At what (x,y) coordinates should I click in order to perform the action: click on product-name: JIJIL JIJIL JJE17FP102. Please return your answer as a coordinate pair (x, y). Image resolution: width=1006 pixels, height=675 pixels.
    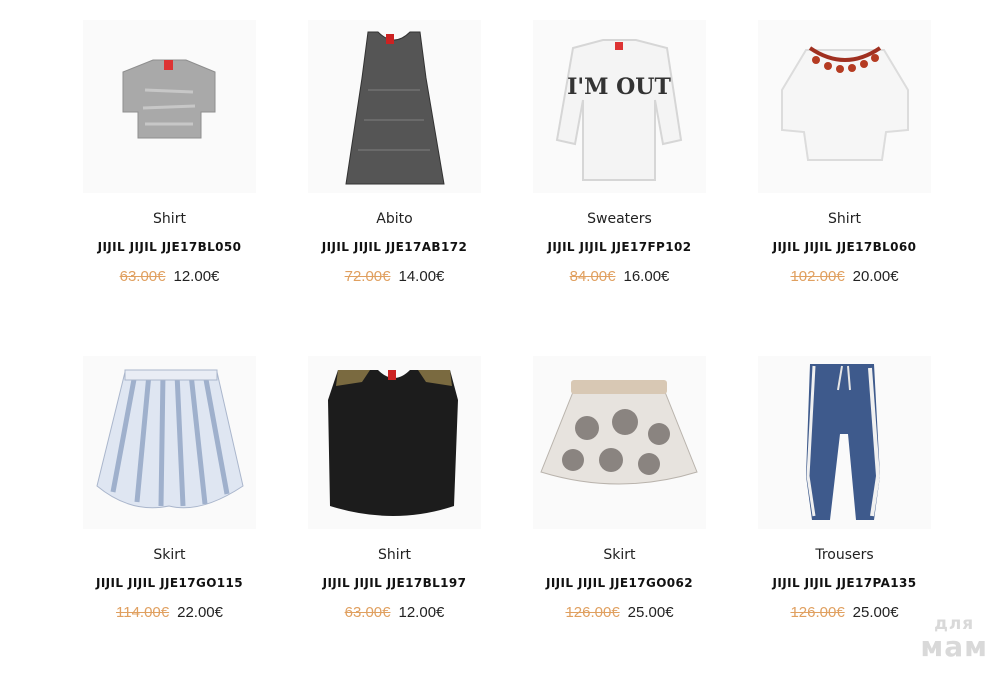
    Looking at the image, I should click on (619, 247).